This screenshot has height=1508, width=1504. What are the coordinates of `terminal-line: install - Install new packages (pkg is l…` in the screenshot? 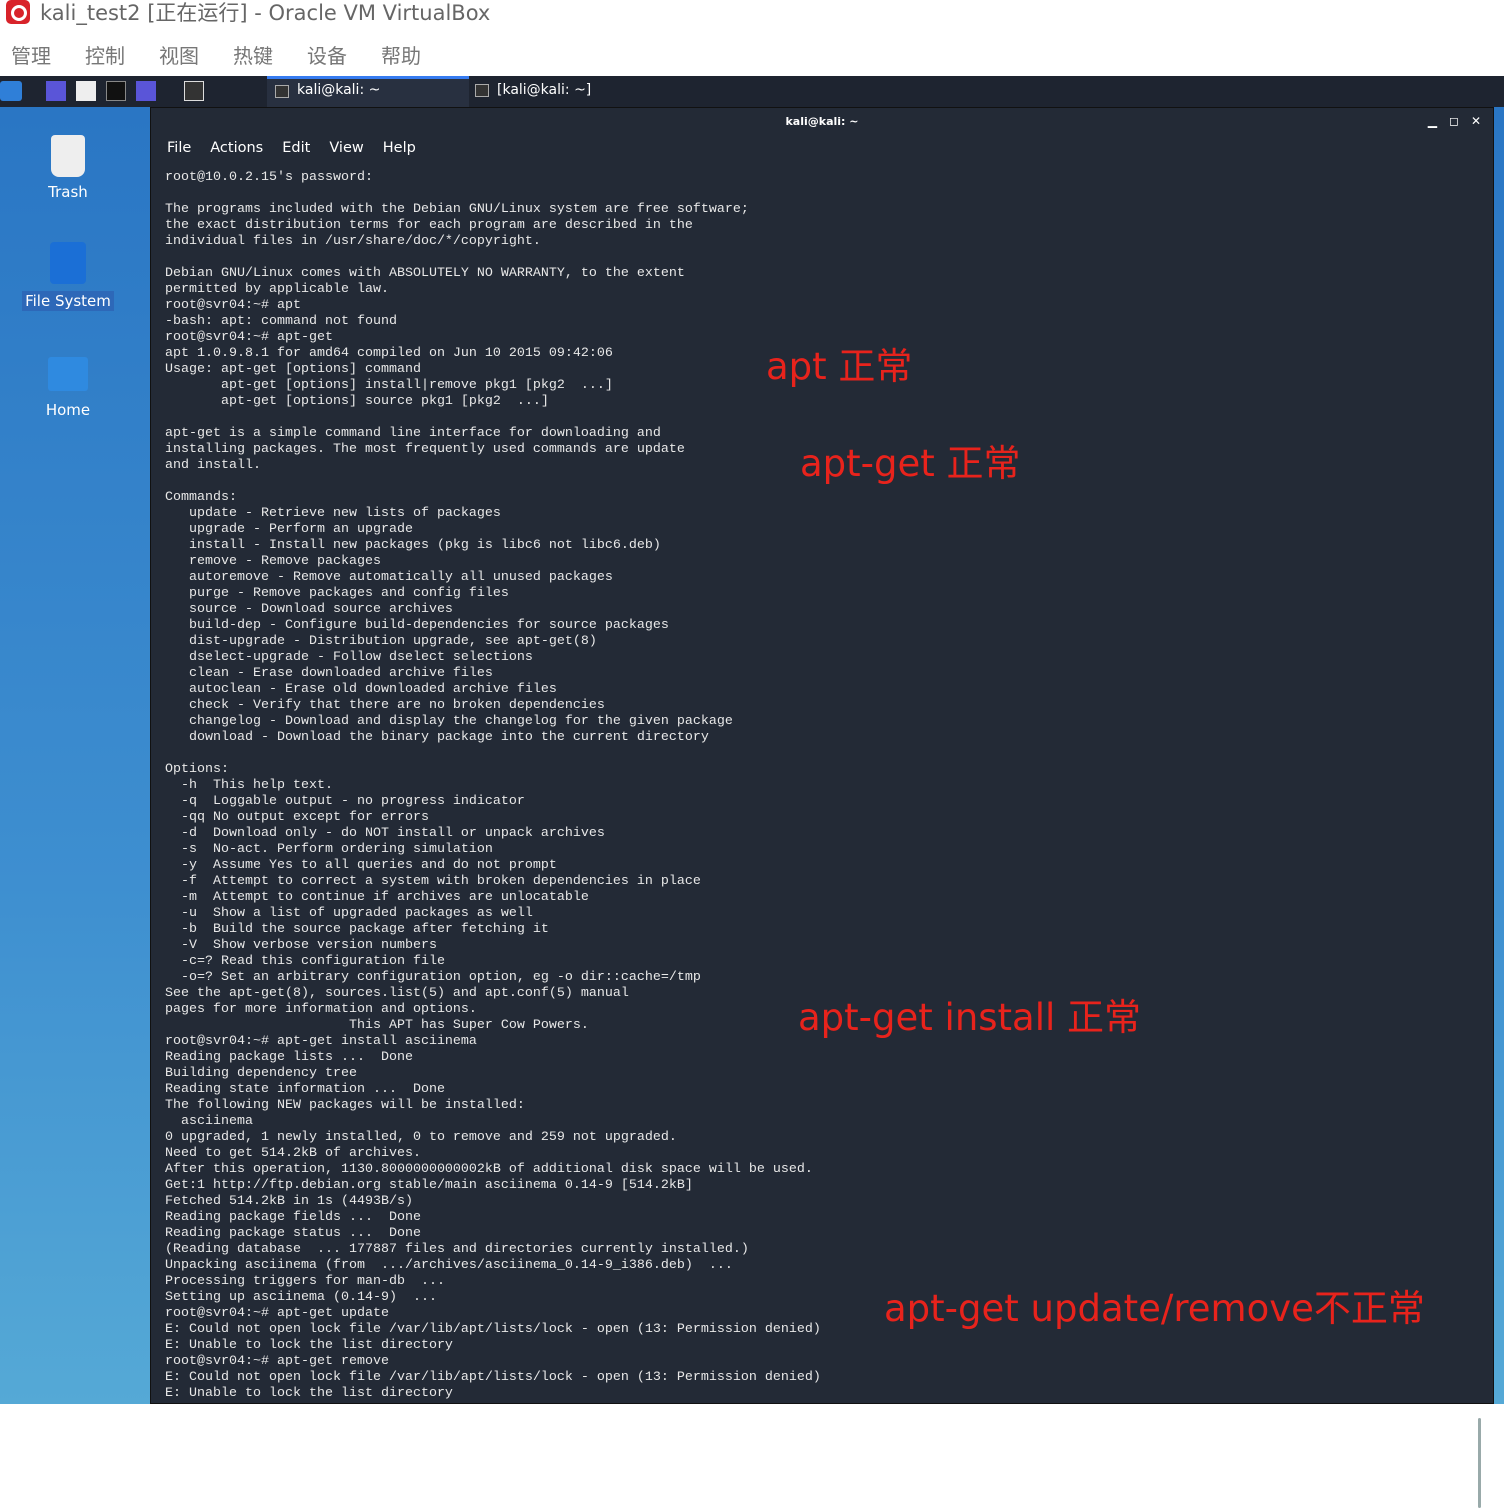 It's located at (413, 545).